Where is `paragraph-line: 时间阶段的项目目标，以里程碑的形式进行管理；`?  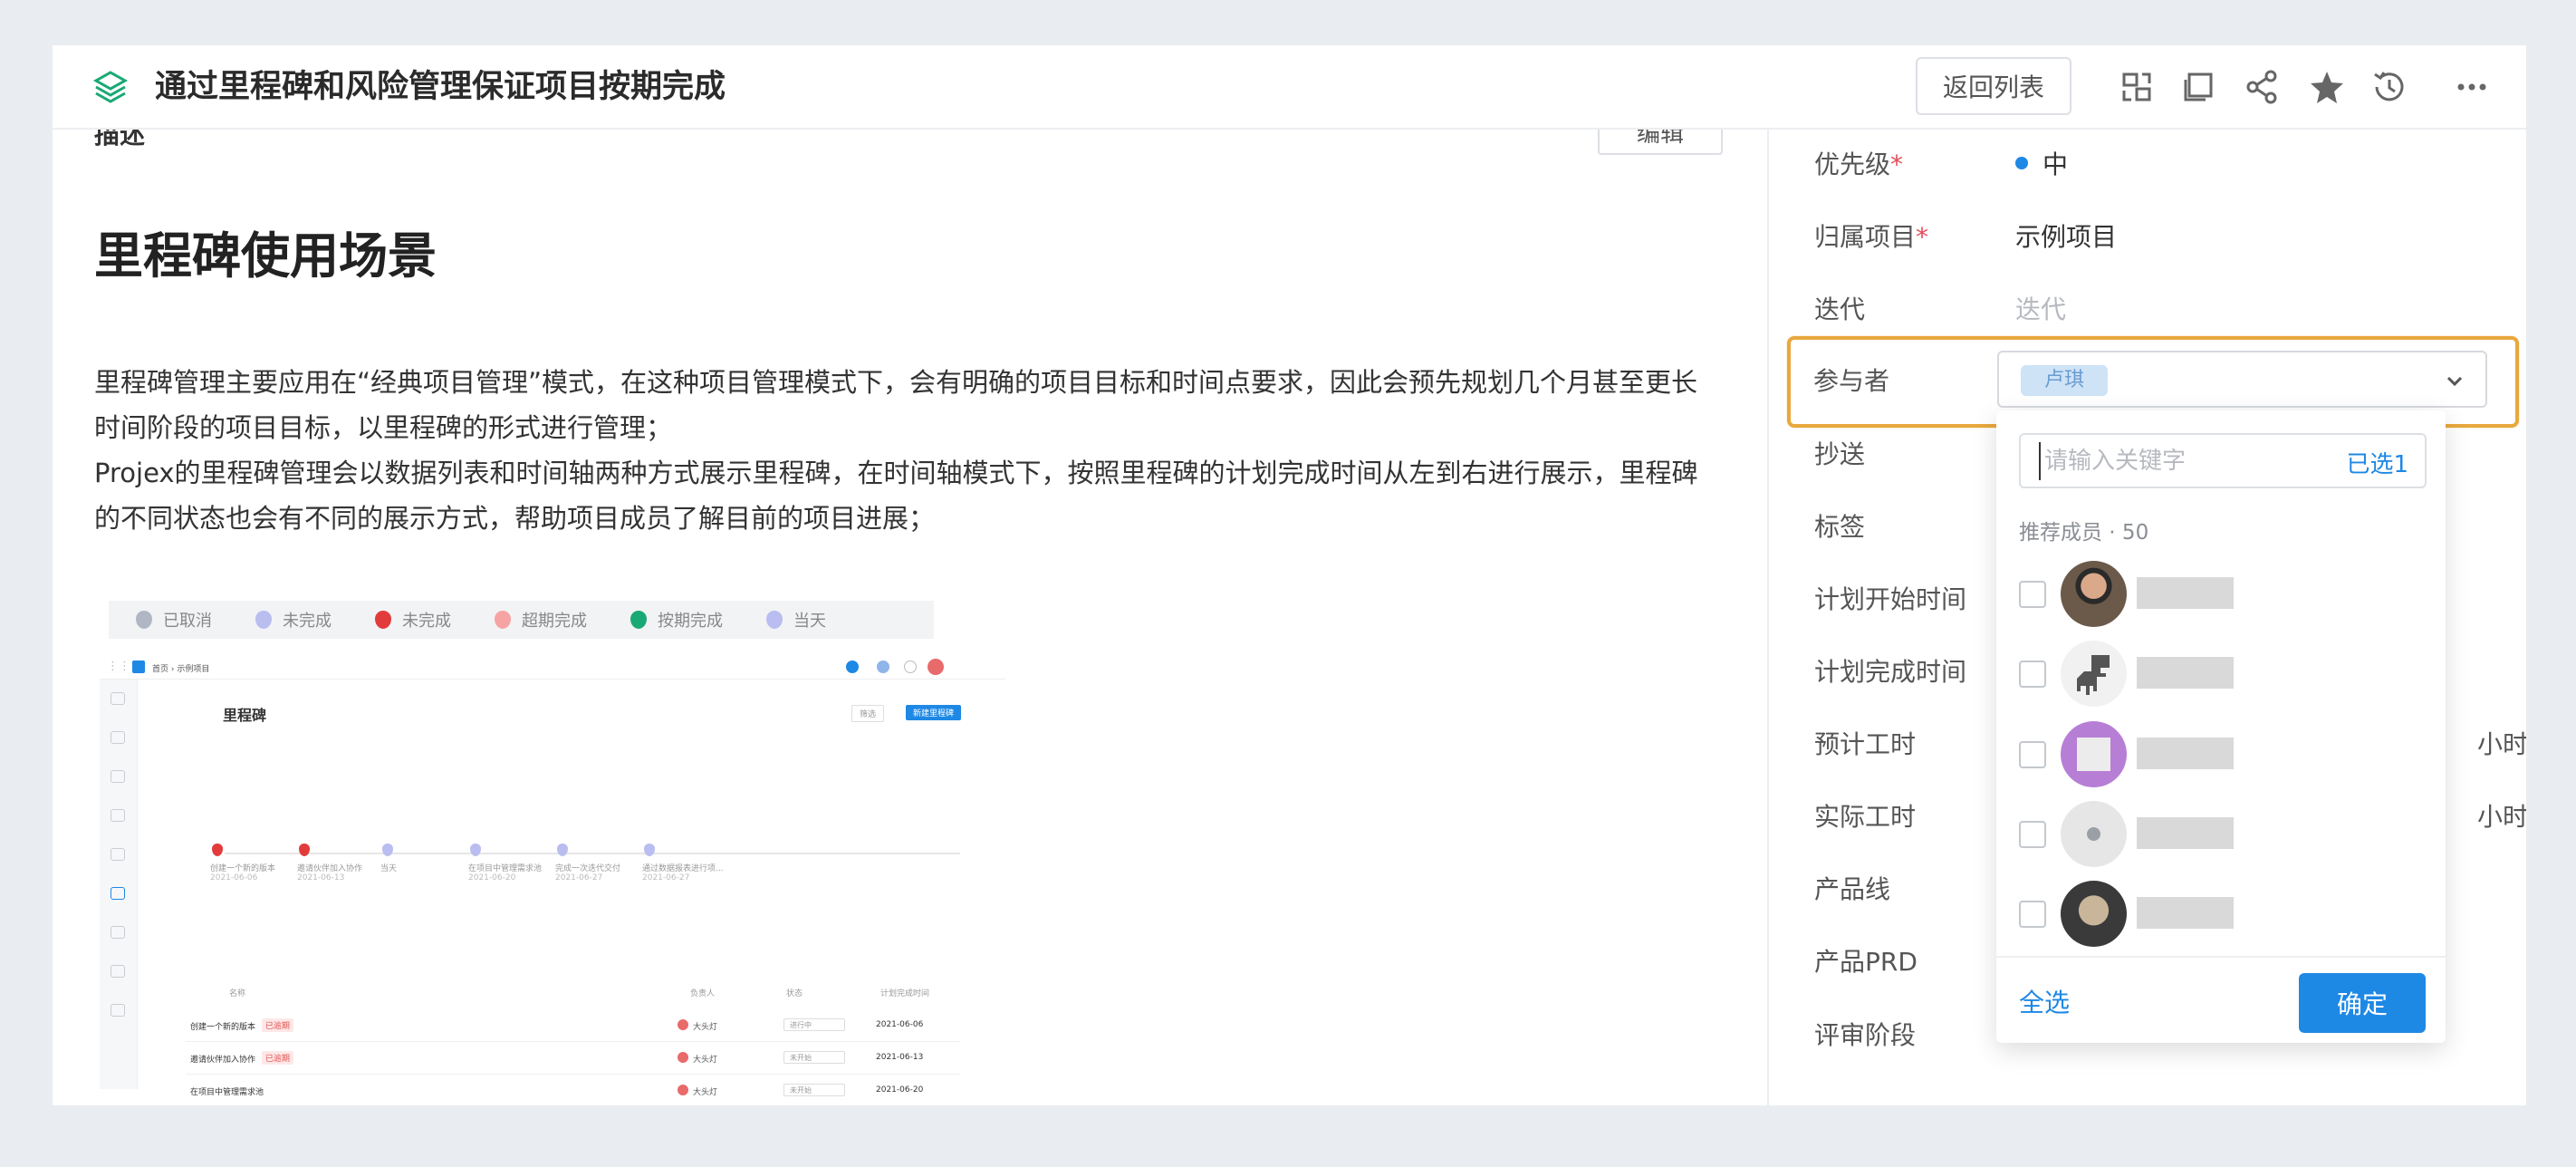 paragraph-line: 时间阶段的项目目标，以里程碑的形式进行管理； is located at coordinates (383, 427).